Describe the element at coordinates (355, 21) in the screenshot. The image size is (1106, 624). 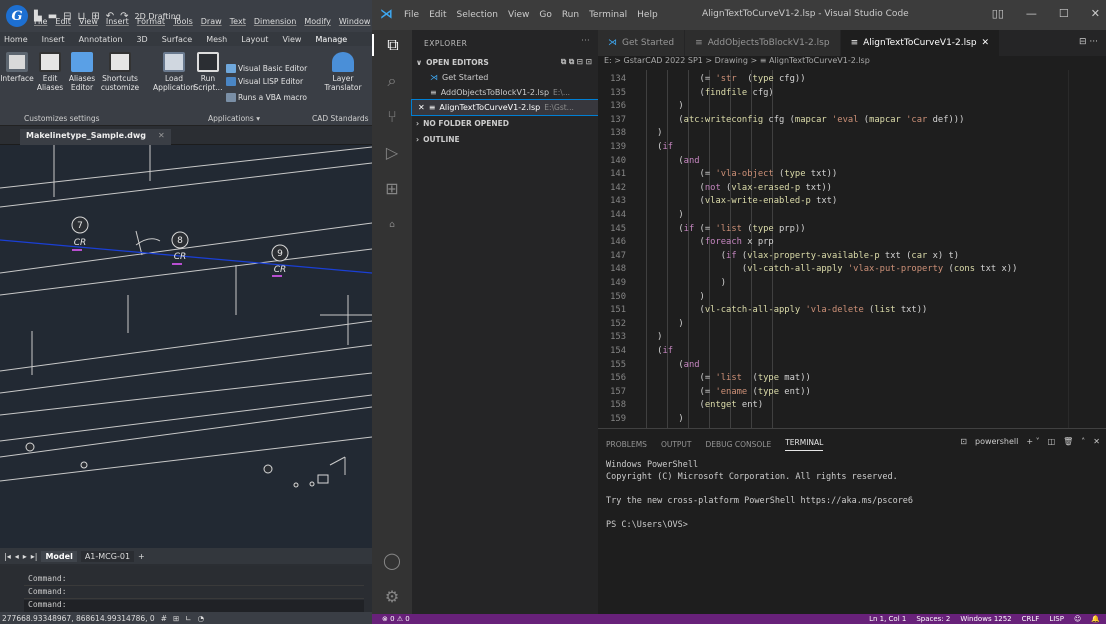
I see `menu-window: Window` at that location.